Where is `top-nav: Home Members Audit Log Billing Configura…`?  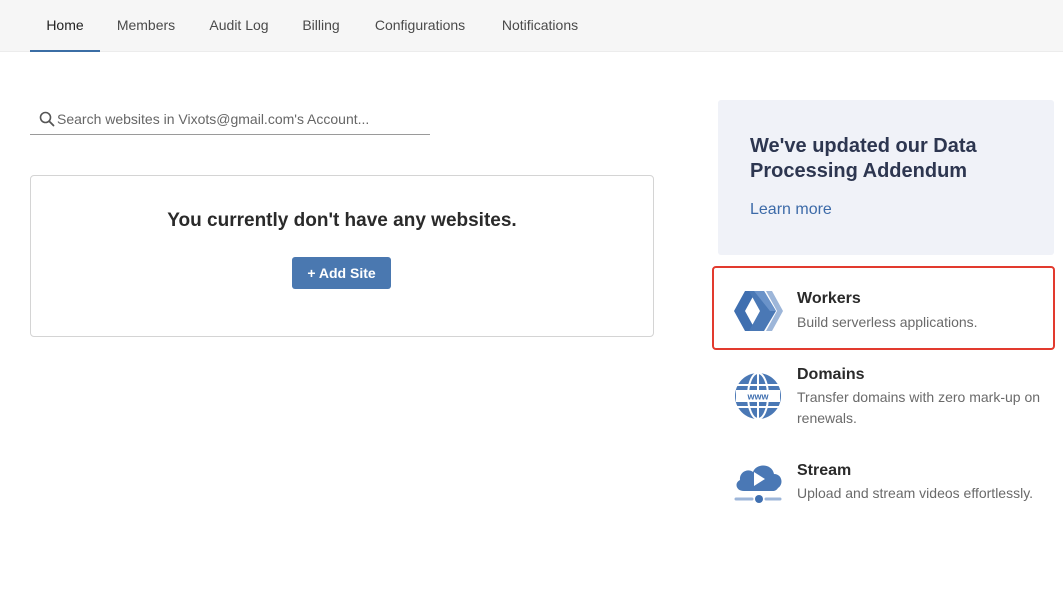
top-nav: Home Members Audit Log Billing Configura… is located at coordinates (531, 26).